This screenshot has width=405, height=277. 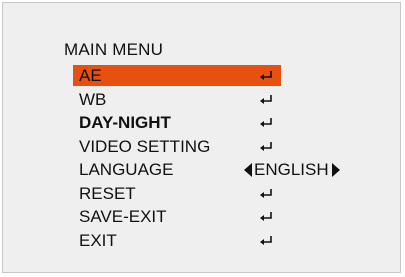 What do you see at coordinates (223, 147) in the screenshot?
I see `menu-item-video-setting: VIDEO SETTING` at bounding box center [223, 147].